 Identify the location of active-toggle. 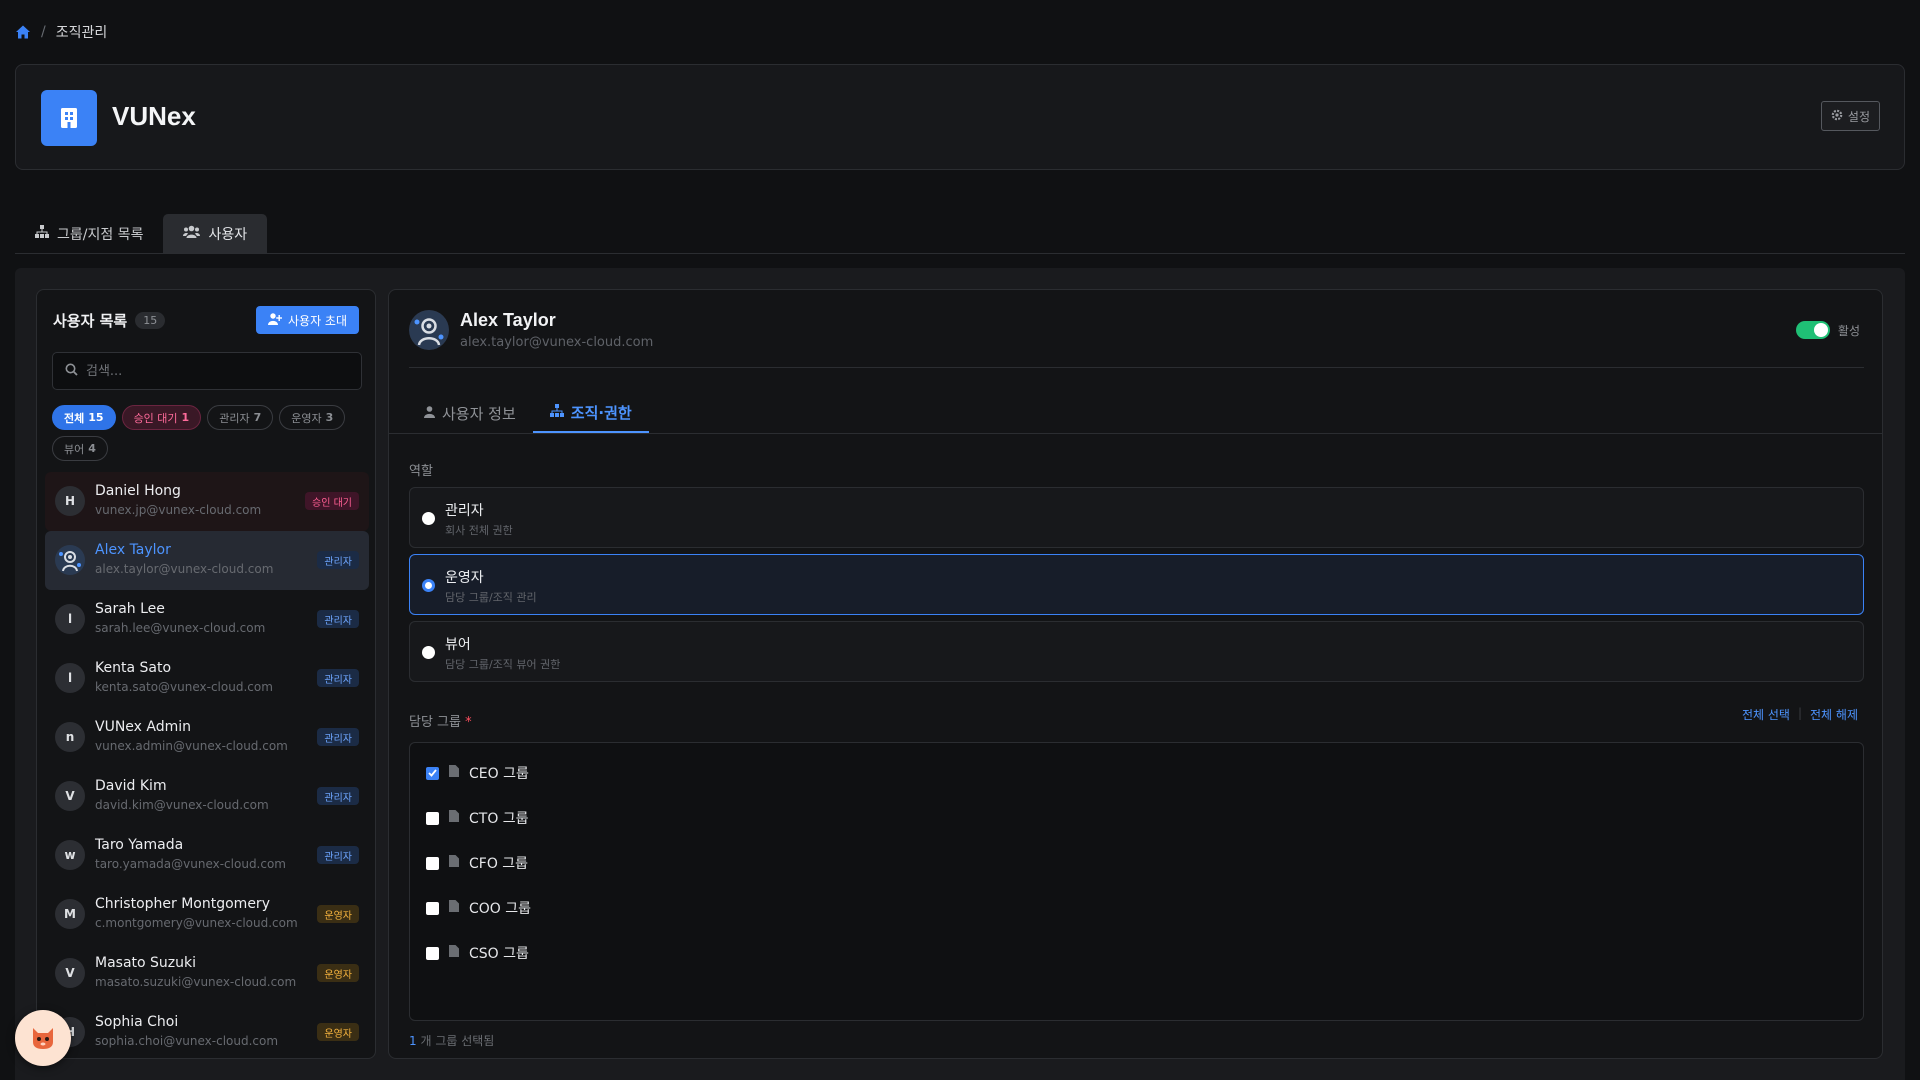
(1812, 330).